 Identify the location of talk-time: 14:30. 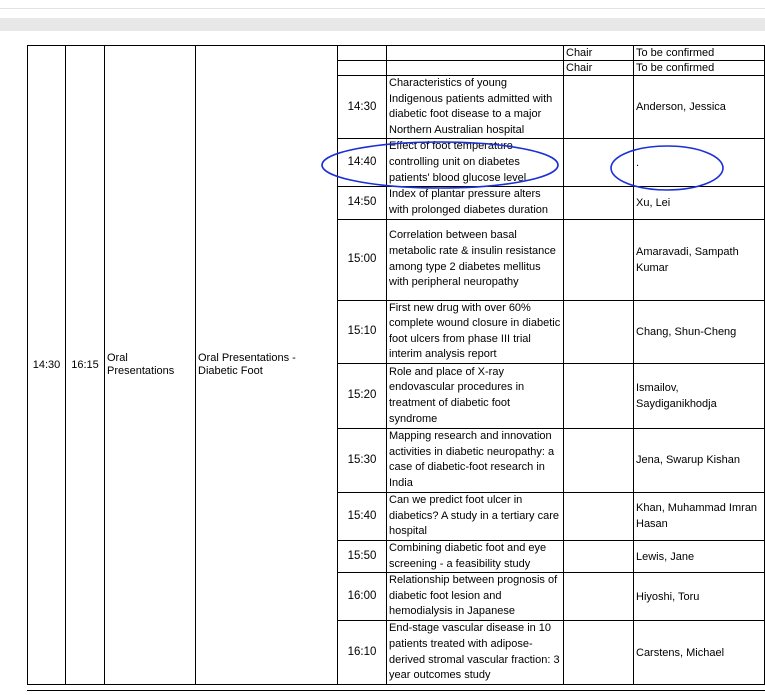
(362, 107).